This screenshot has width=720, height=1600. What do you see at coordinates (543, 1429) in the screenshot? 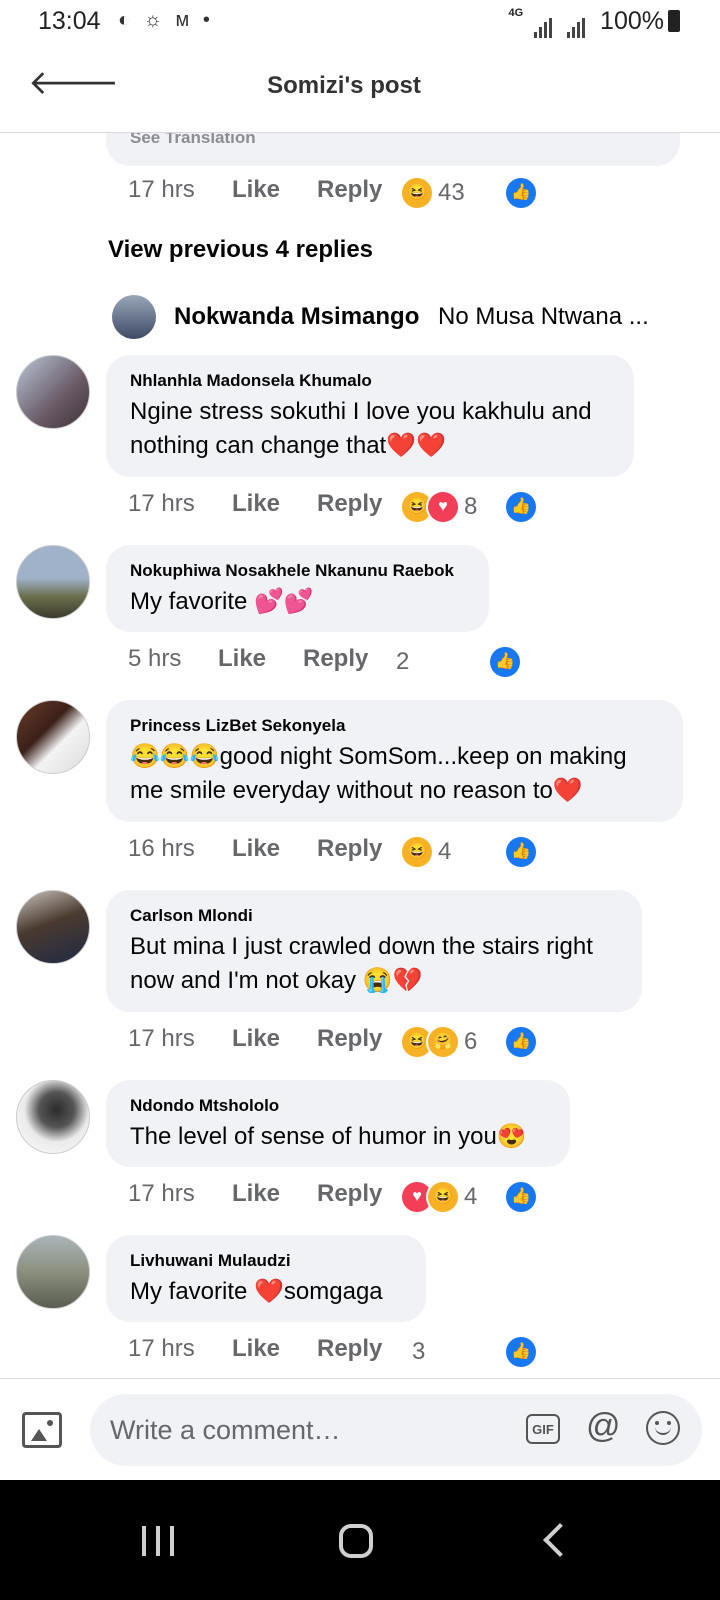
I see `gif-button: GIF` at bounding box center [543, 1429].